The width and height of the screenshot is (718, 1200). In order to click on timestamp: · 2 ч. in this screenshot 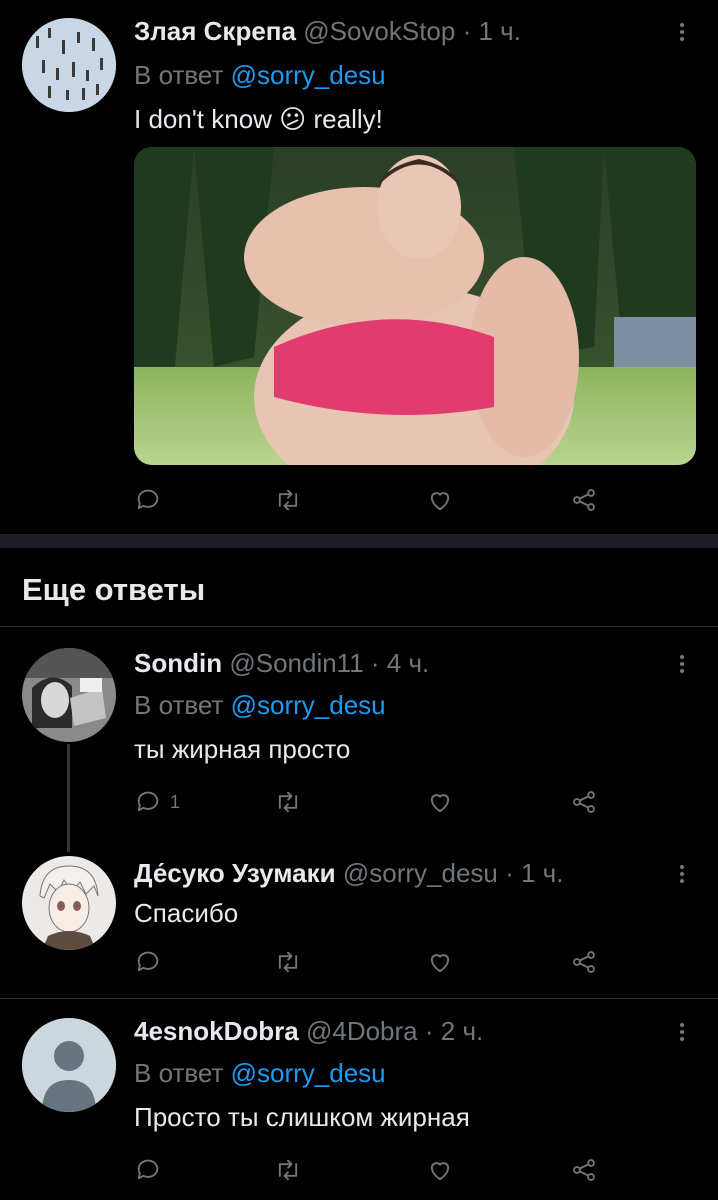, I will do `click(454, 1031)`.